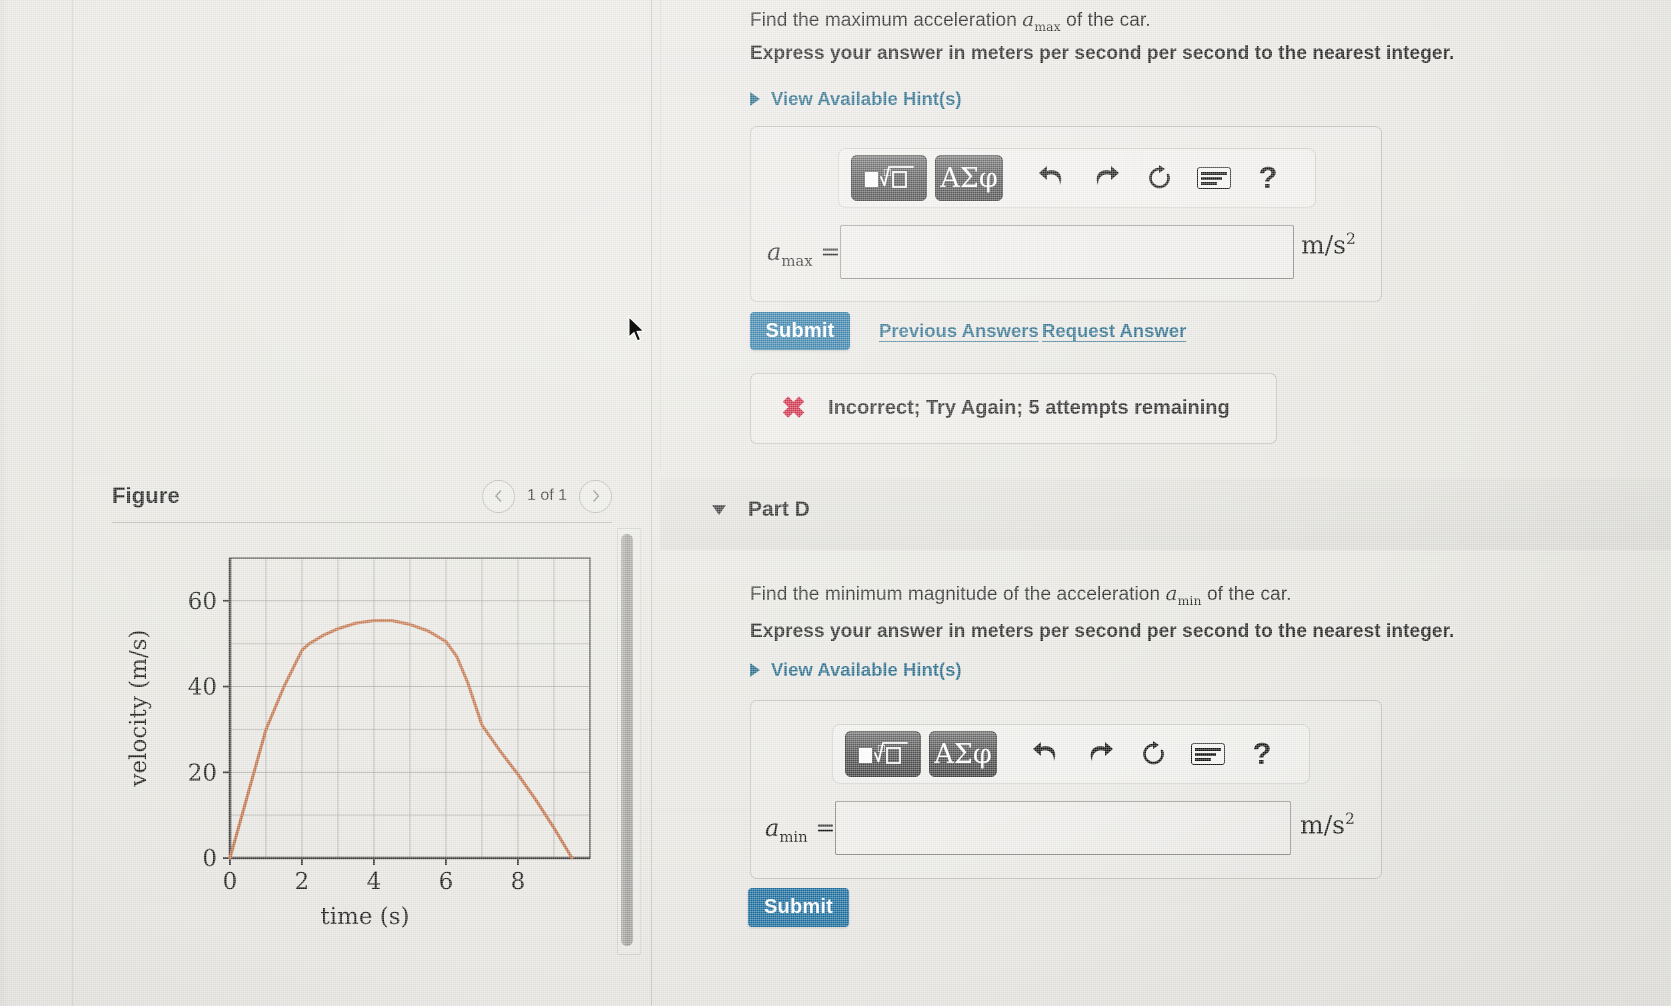  I want to click on figure-prev-button, so click(498, 496).